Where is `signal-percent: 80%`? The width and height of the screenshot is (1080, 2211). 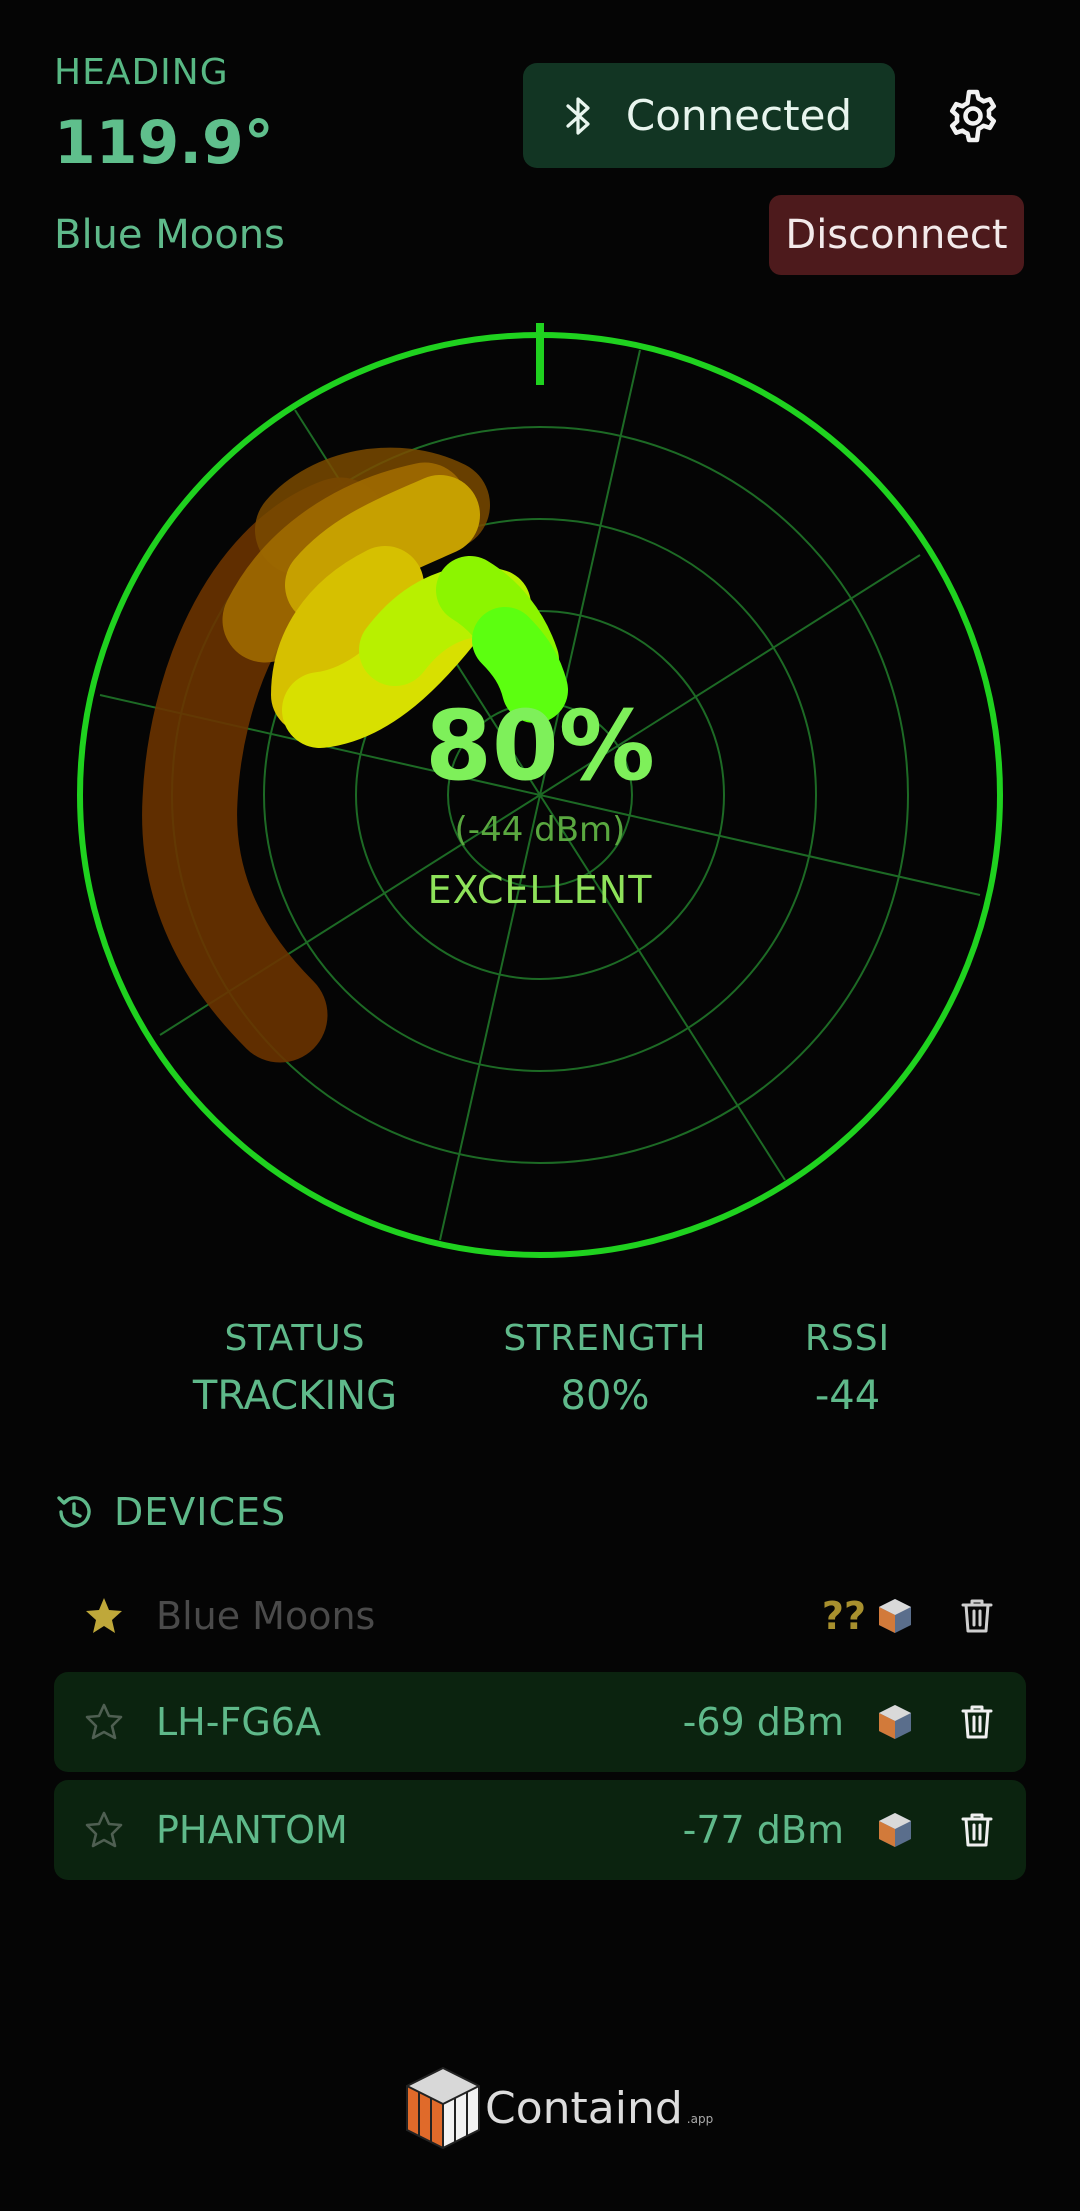 signal-percent: 80% is located at coordinates (540, 746).